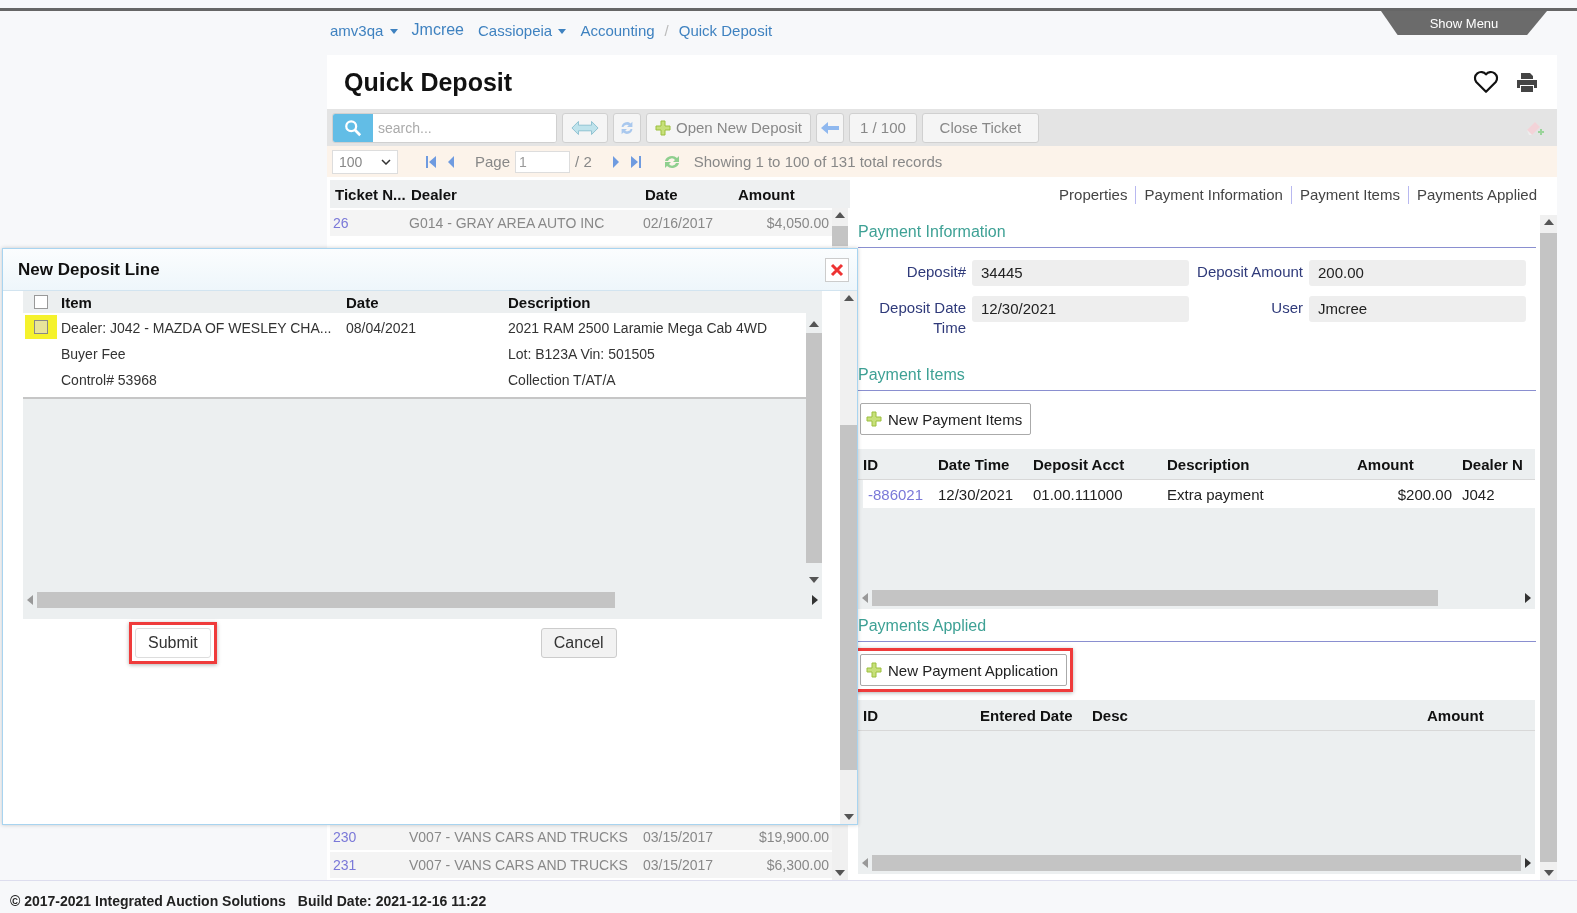 The image size is (1577, 913). Describe the element at coordinates (578, 643) in the screenshot. I see `cancel-button: Cancel` at that location.